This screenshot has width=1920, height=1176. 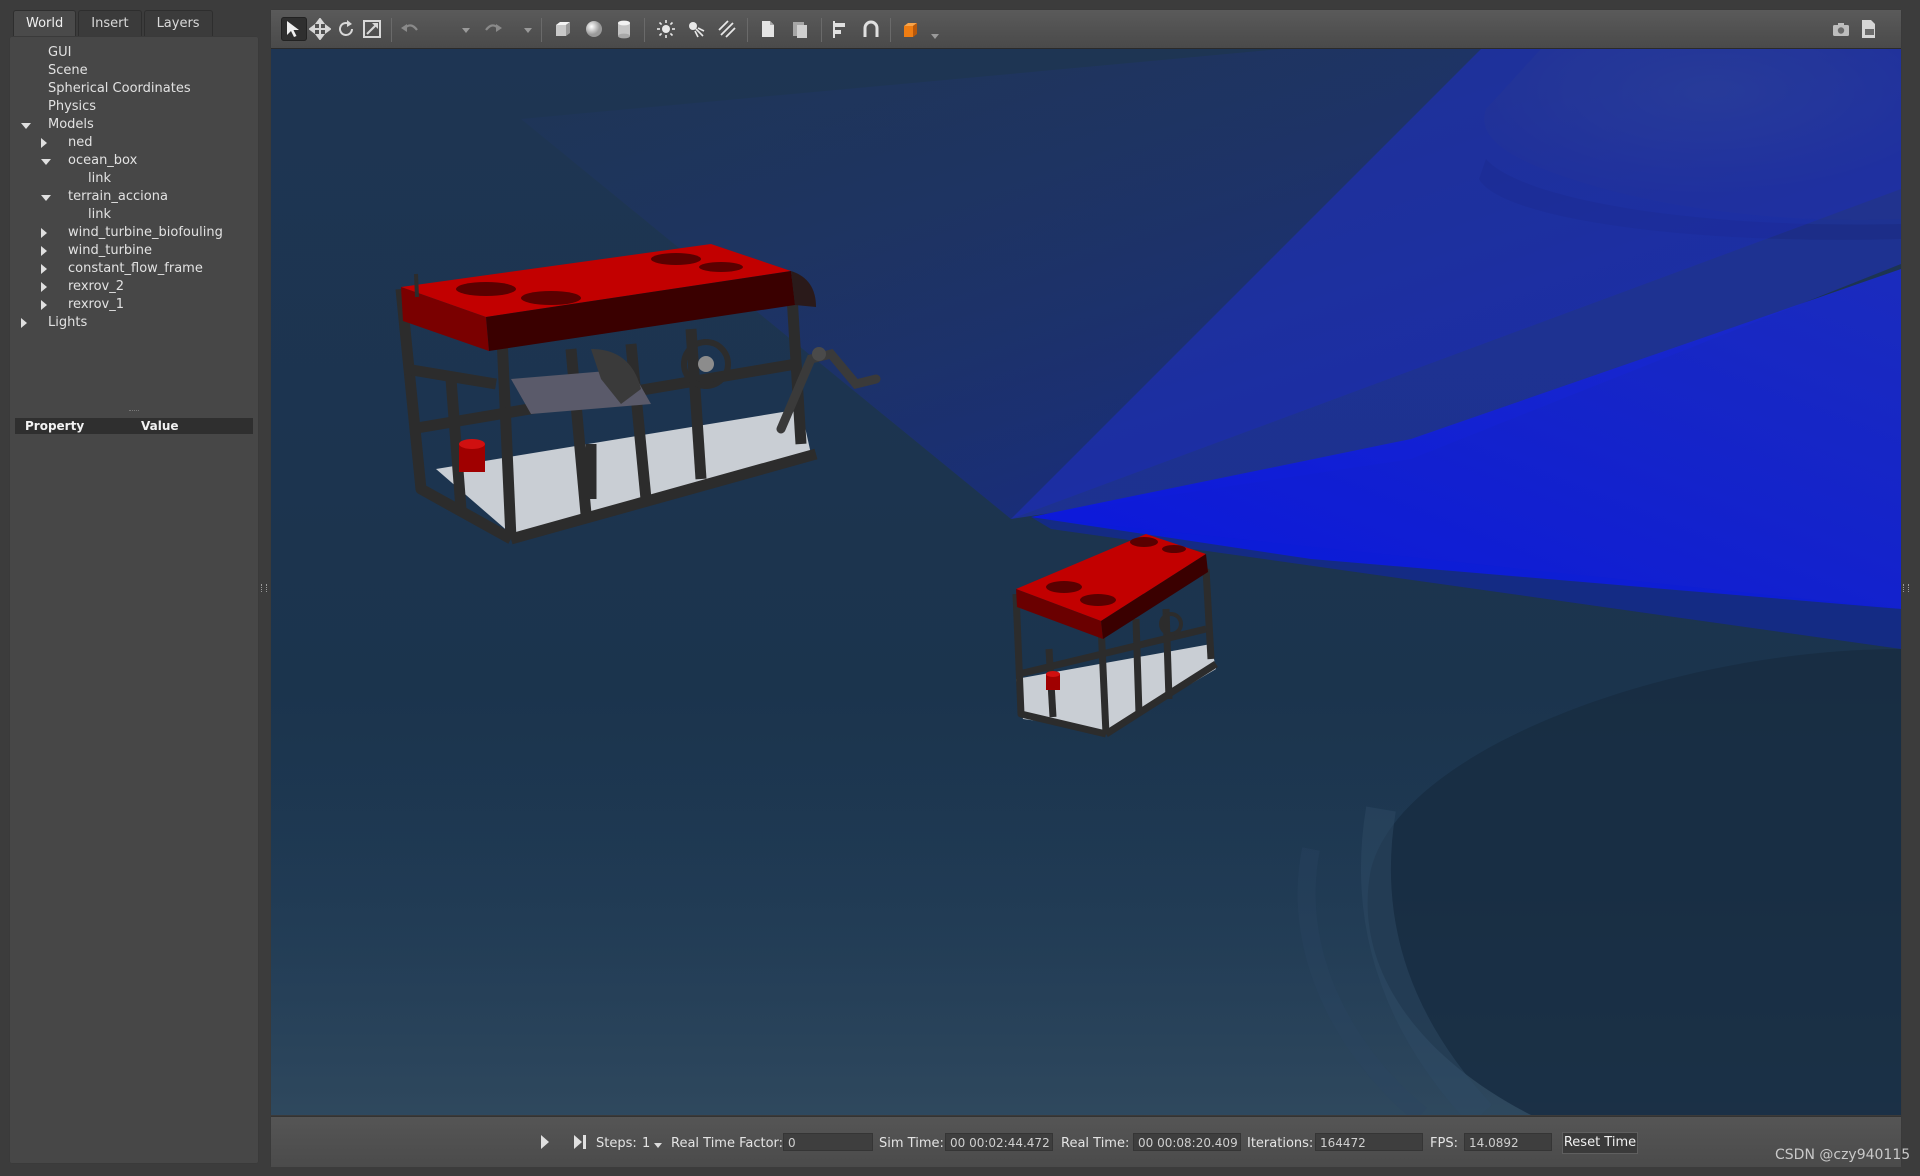 What do you see at coordinates (1086, 29) in the screenshot?
I see `viewport-toolbar` at bounding box center [1086, 29].